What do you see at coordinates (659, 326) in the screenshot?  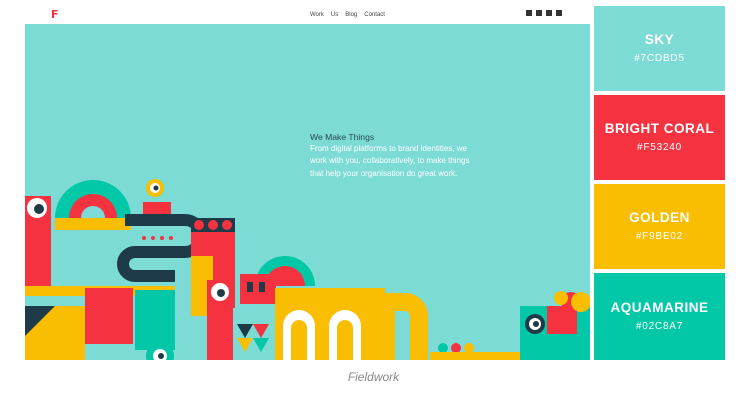 I see `swatch-hex: #02C8A7` at bounding box center [659, 326].